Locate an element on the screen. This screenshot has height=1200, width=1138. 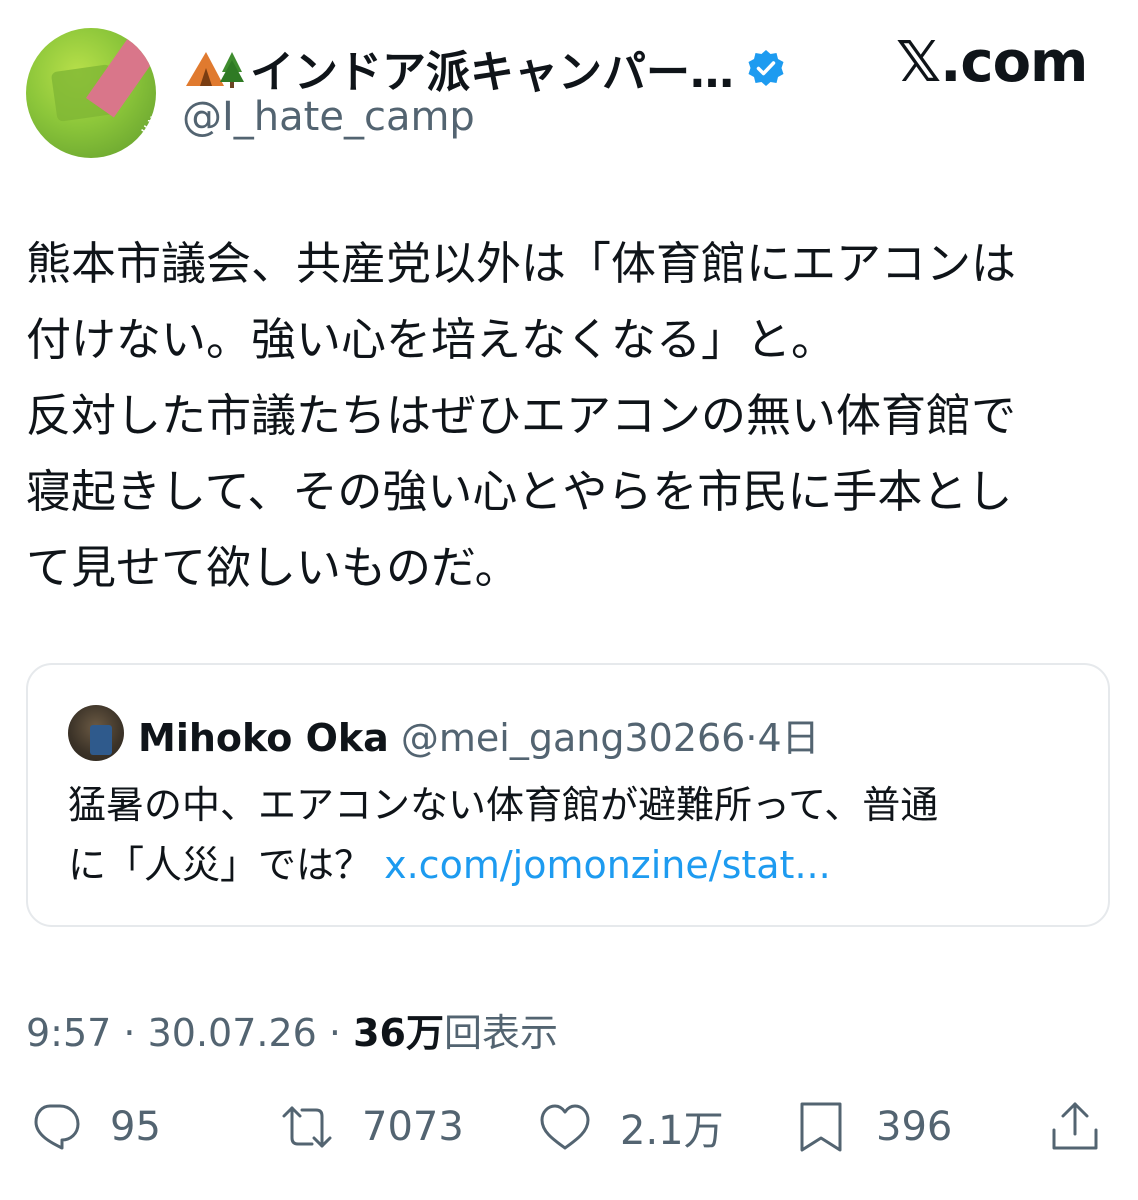
bookmark-button: 396 is located at coordinates (872, 1127).